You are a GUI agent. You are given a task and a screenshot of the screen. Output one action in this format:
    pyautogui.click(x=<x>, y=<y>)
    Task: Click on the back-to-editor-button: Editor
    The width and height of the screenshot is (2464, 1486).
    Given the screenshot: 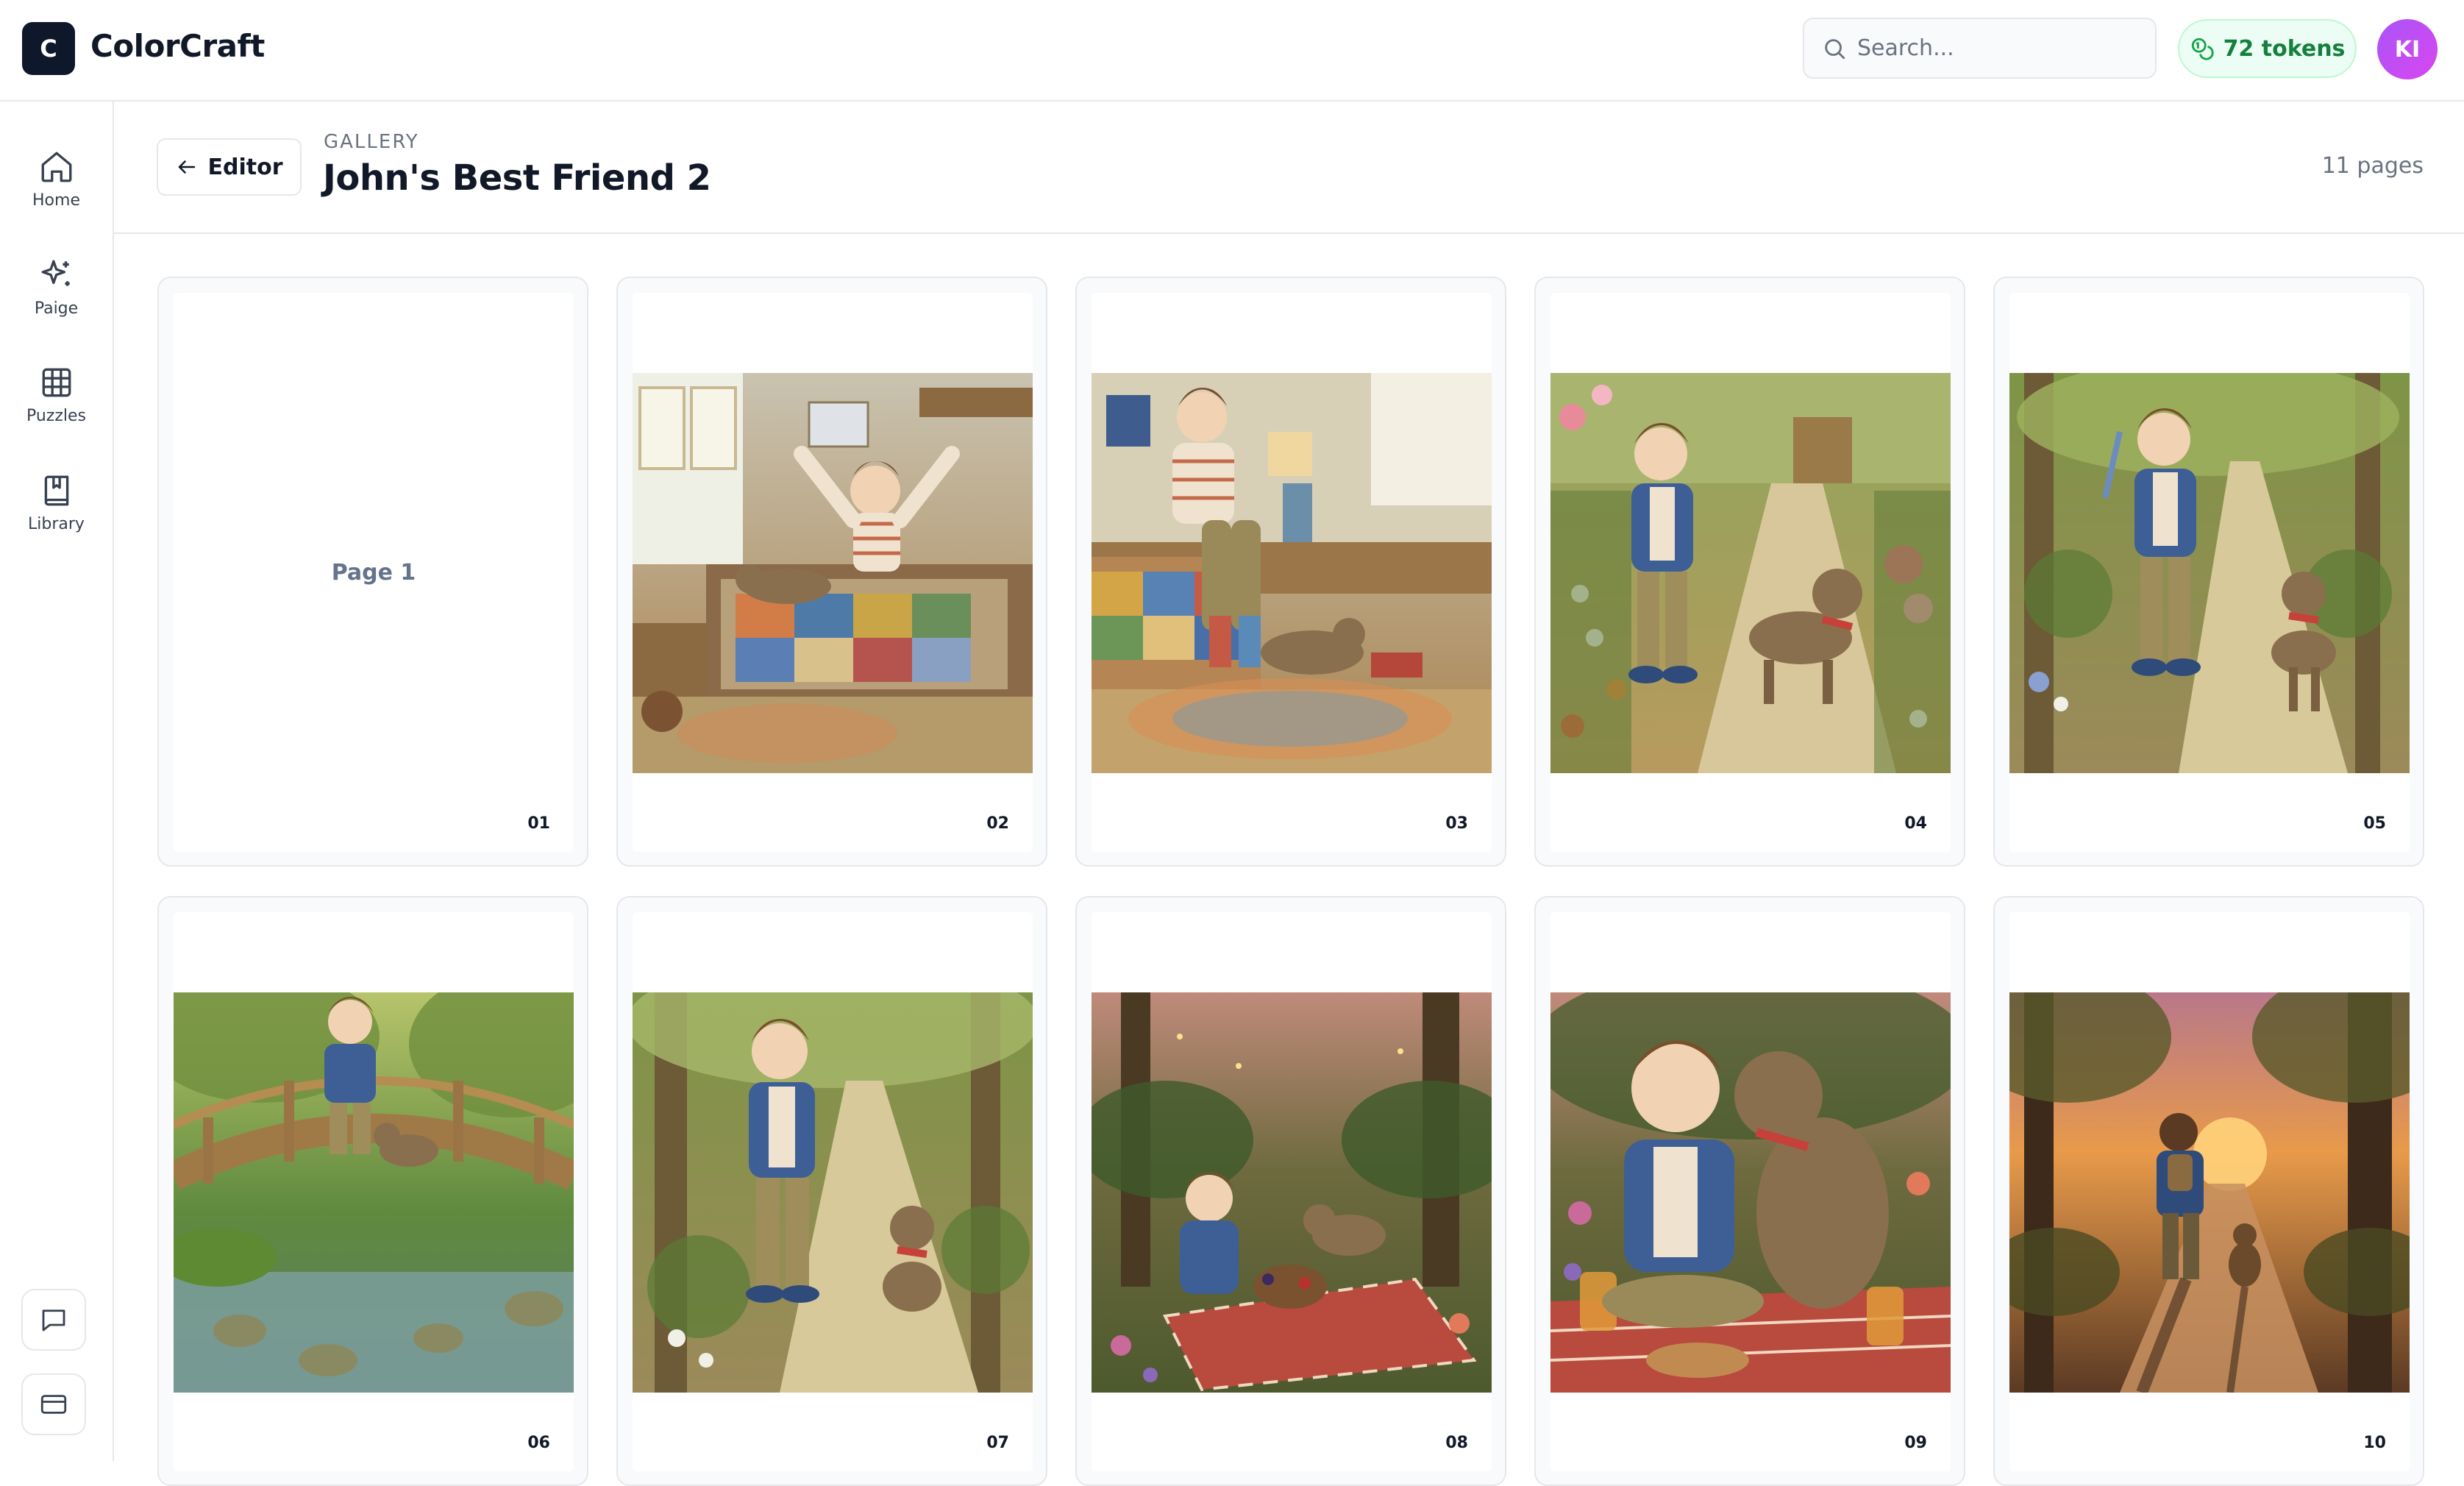 What is the action you would take?
    pyautogui.click(x=229, y=167)
    